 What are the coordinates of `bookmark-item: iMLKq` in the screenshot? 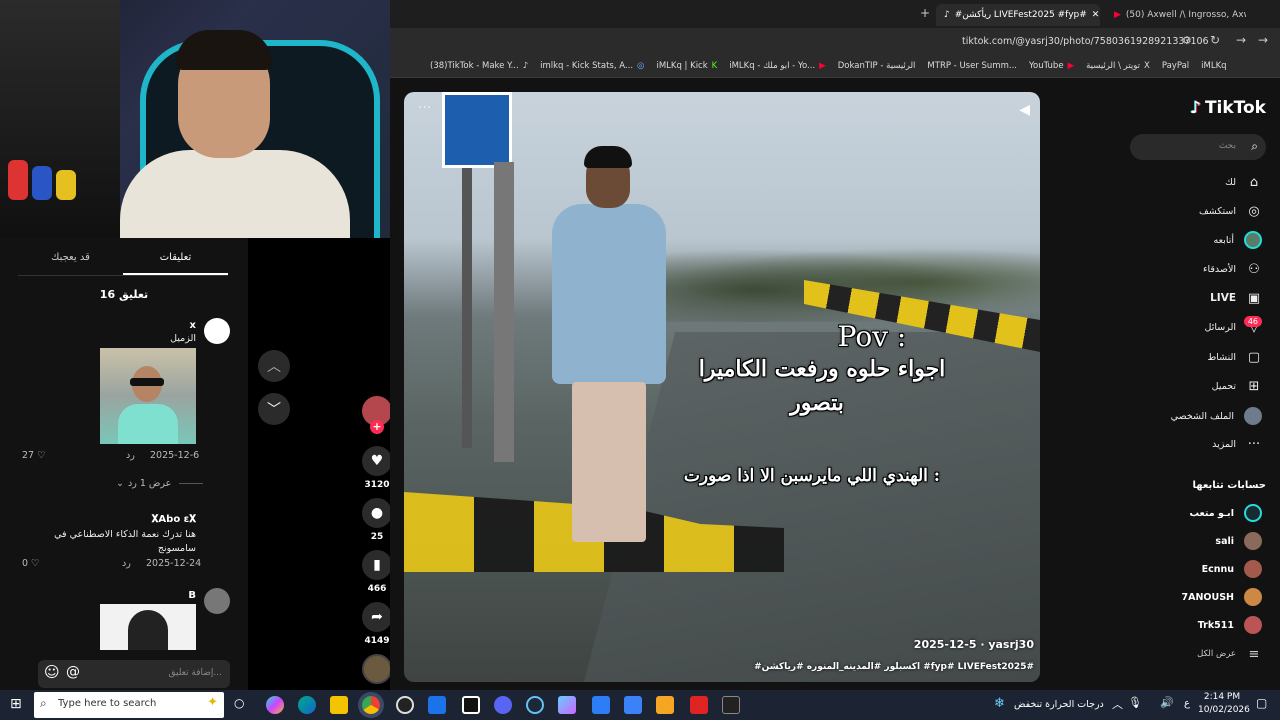 It's located at (1213, 66).